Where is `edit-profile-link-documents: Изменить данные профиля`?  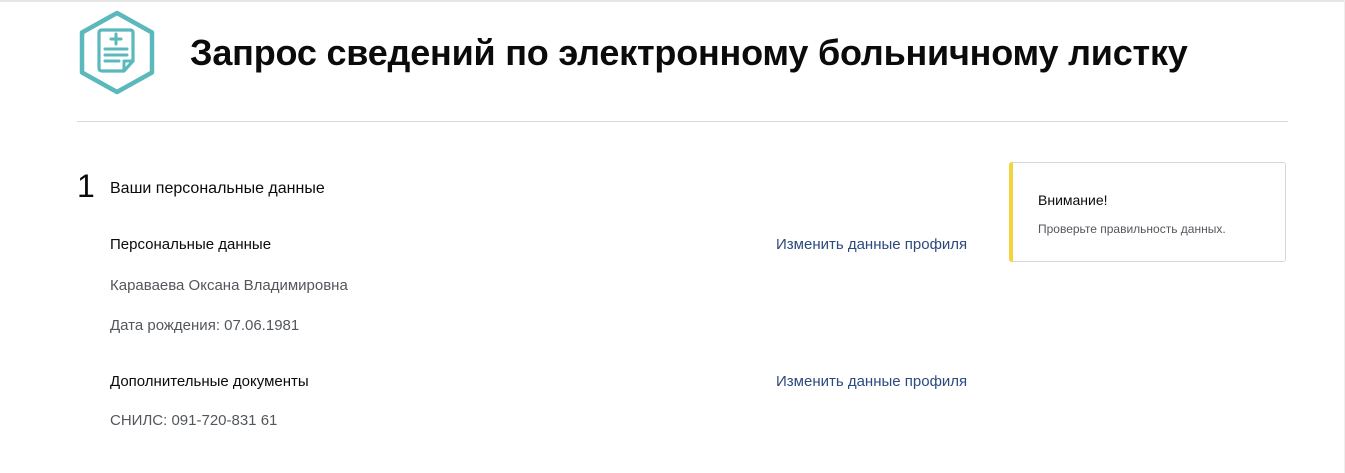 edit-profile-link-documents: Изменить данные профиля is located at coordinates (871, 381).